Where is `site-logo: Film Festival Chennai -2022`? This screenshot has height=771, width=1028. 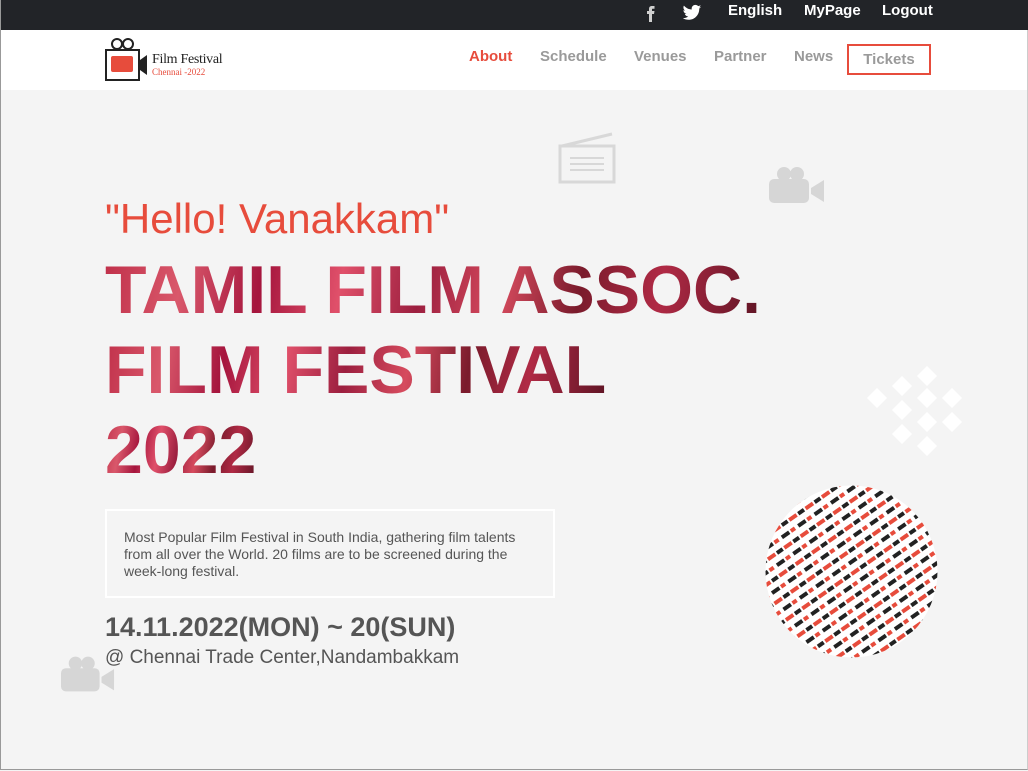 site-logo: Film Festival Chennai -2022 is located at coordinates (165, 60).